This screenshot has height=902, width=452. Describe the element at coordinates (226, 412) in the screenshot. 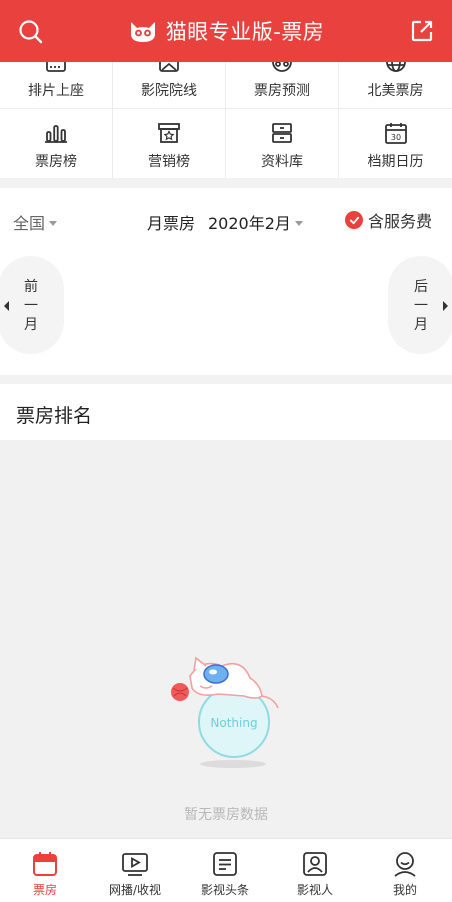

I see `ranking-header: 票房排名` at that location.